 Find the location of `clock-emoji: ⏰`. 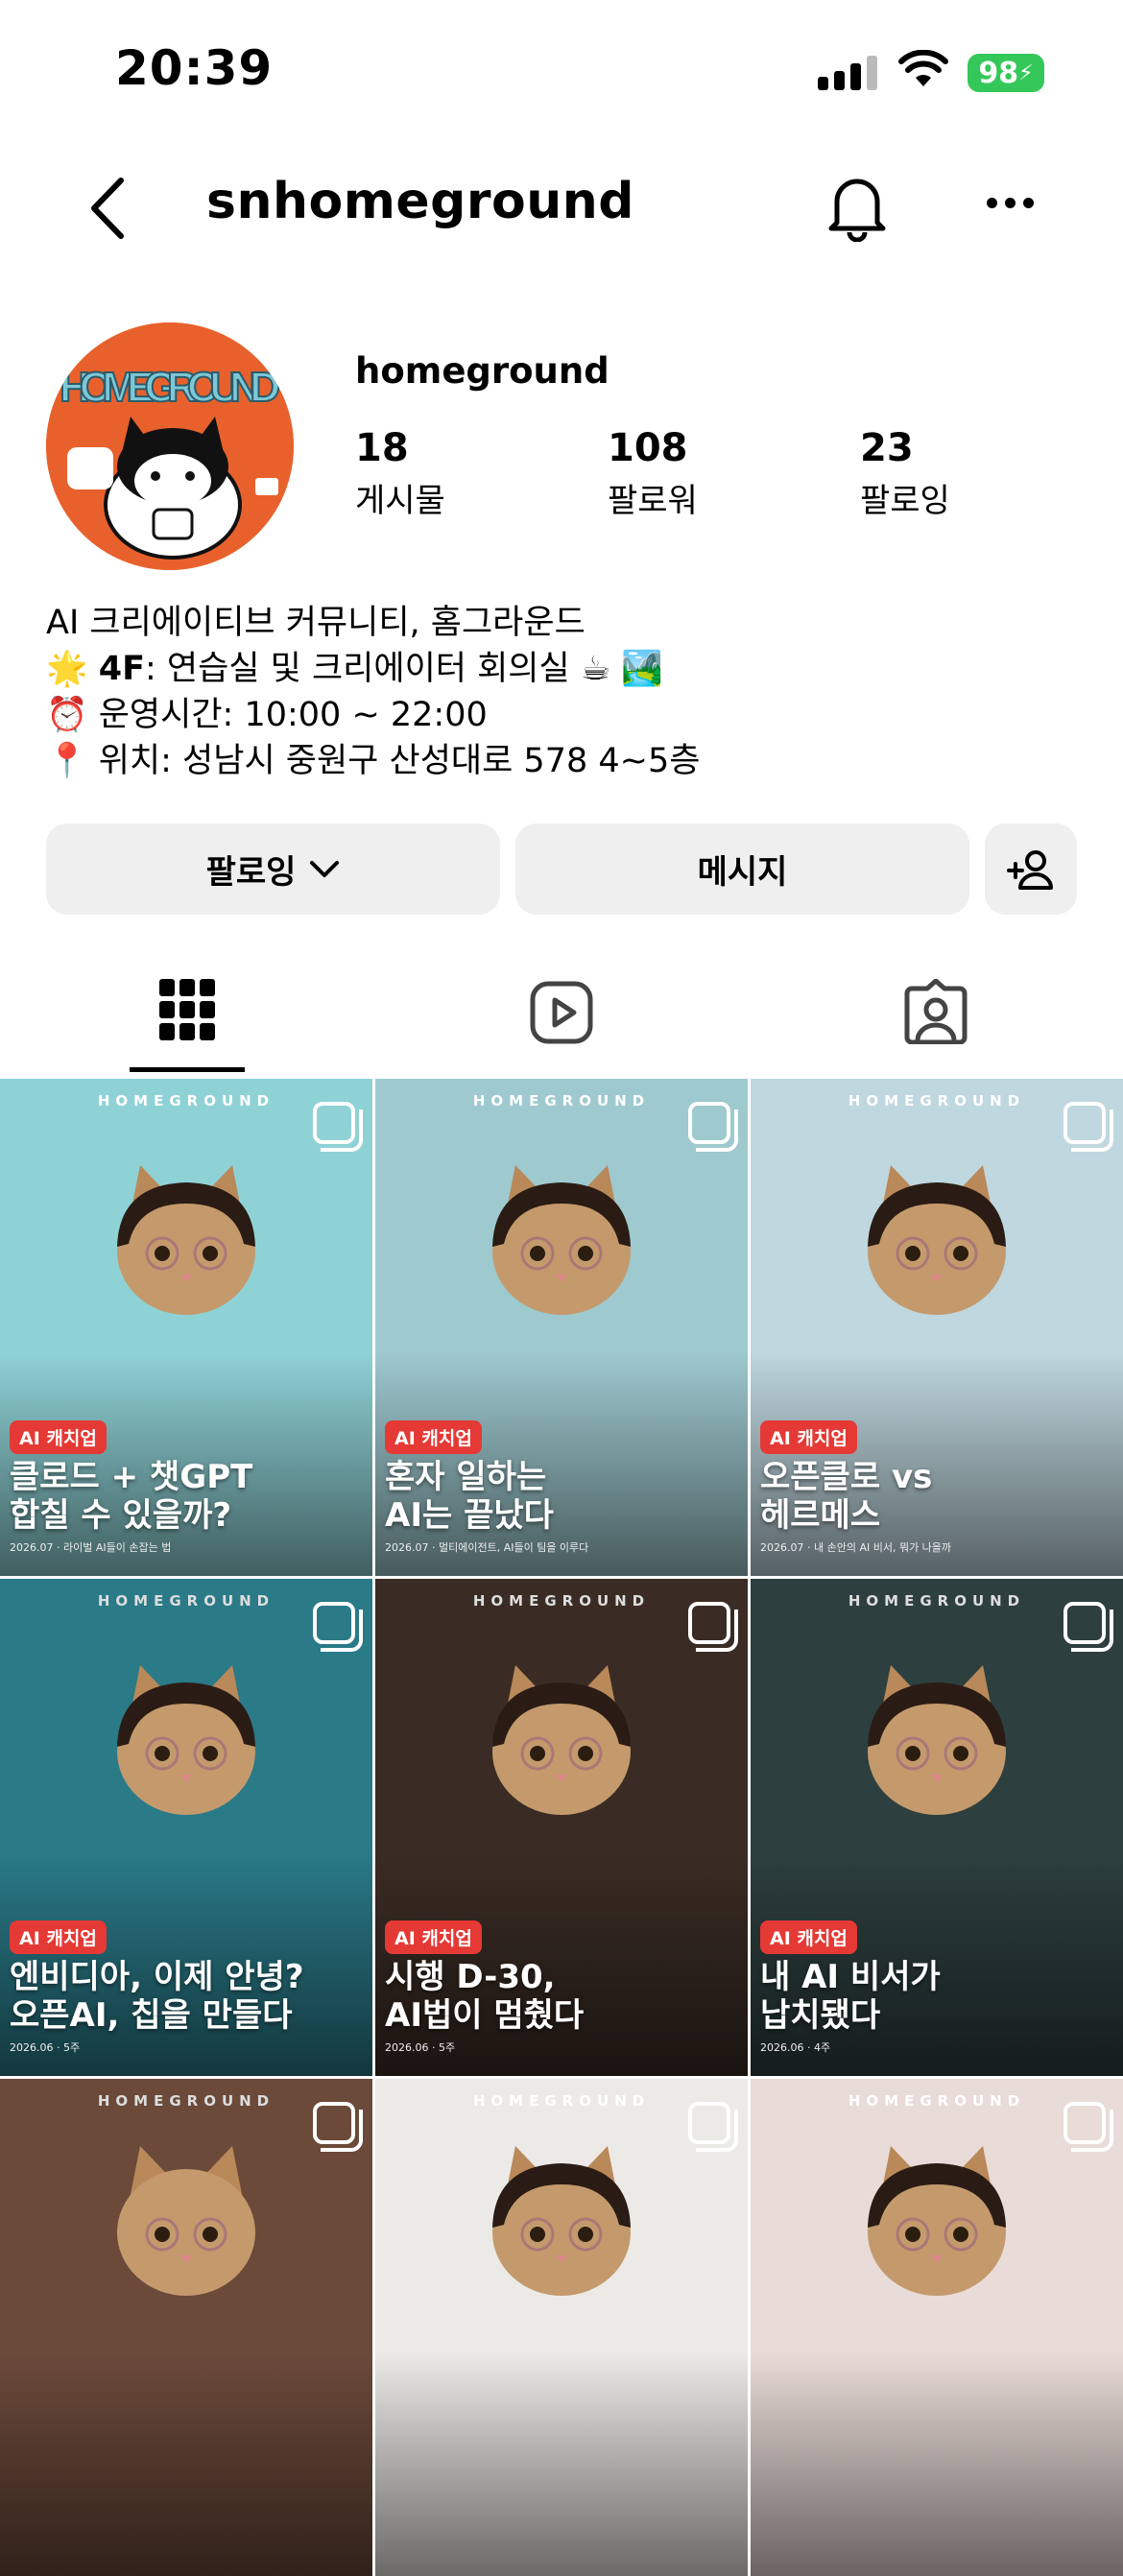

clock-emoji: ⏰ is located at coordinates (67, 715).